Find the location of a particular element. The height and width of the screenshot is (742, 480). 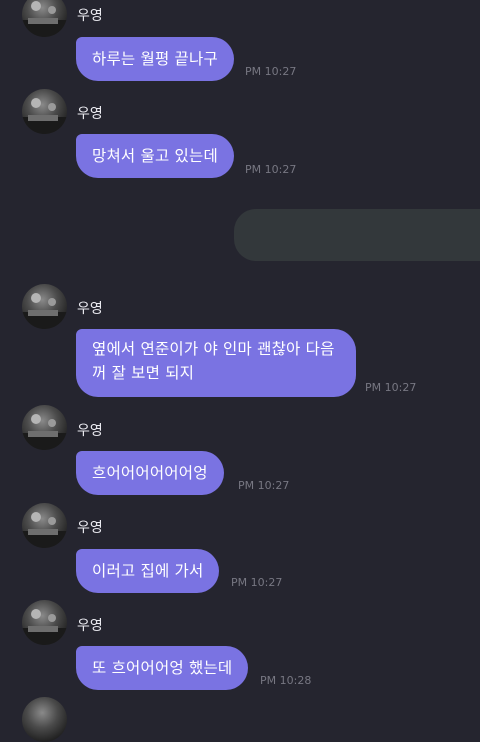

message-bubble: 망쳐서 울고 있는데 is located at coordinates (155, 156).